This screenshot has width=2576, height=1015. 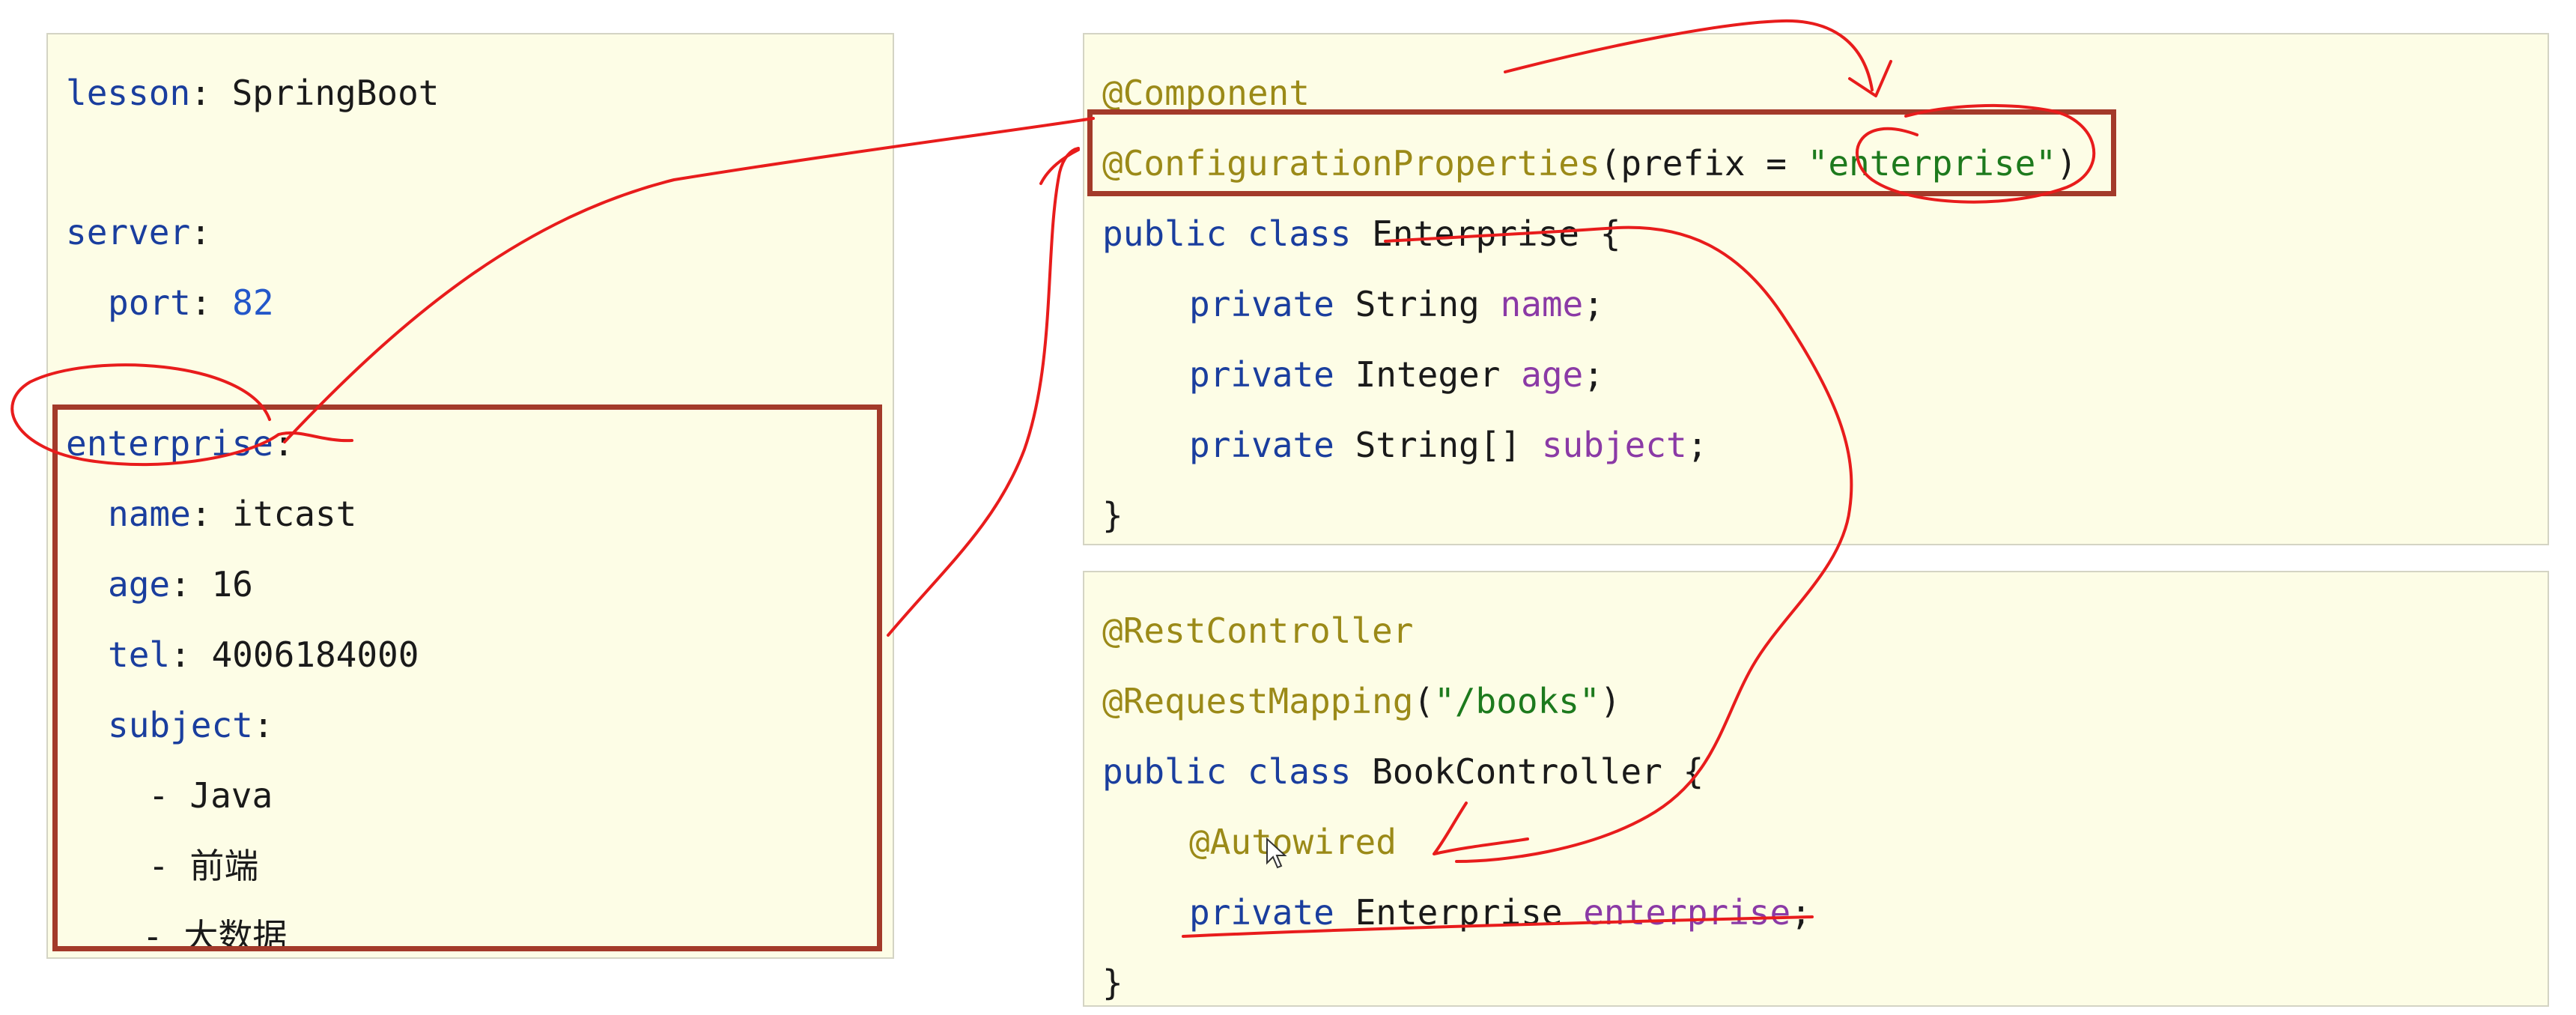 I want to click on mouse-cursor-icon, so click(x=1276, y=853).